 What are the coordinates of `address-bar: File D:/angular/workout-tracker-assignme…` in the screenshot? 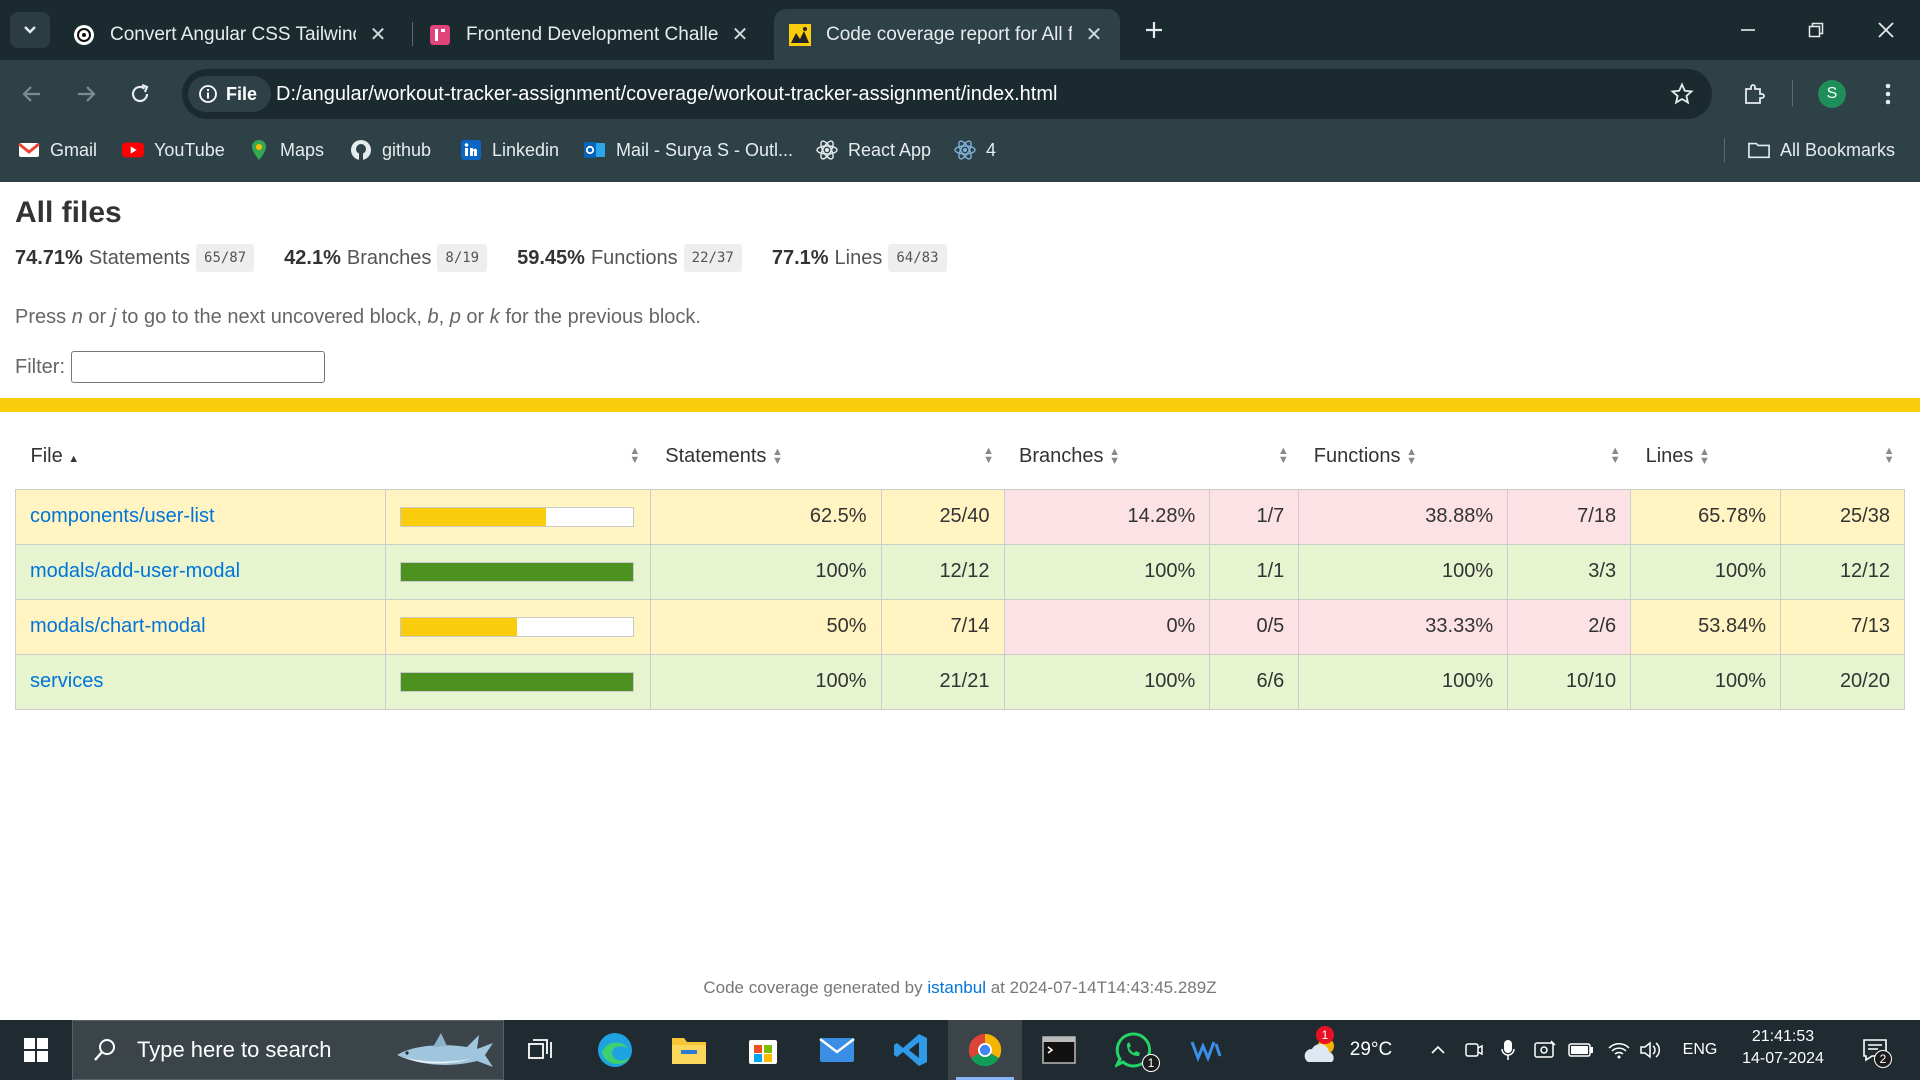 It's located at (947, 94).